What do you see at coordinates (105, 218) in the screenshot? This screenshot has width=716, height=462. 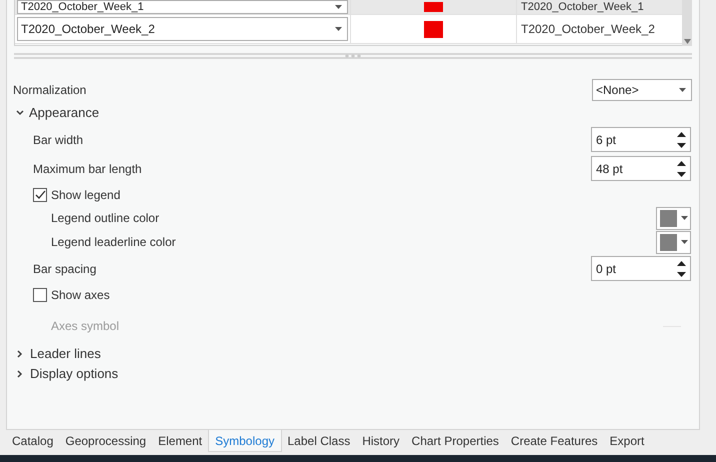 I see `field-label: Legend outline color` at bounding box center [105, 218].